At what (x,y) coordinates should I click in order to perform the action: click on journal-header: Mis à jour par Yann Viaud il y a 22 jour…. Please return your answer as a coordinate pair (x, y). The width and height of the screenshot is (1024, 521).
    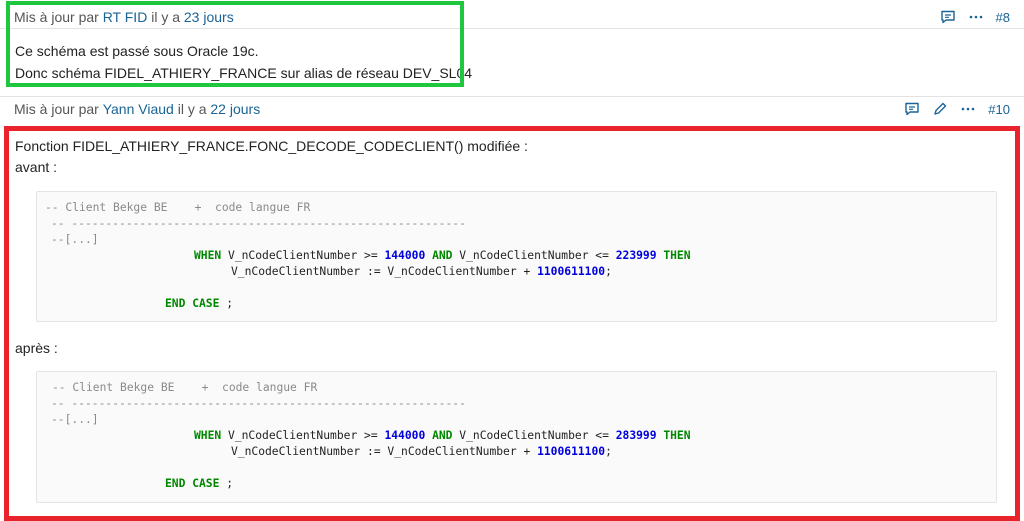
    Looking at the image, I should click on (512, 109).